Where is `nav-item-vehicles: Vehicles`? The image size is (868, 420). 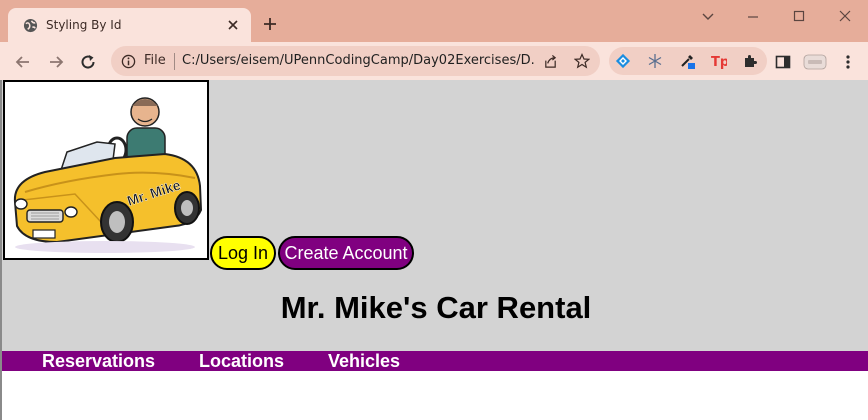 nav-item-vehicles: Vehicles is located at coordinates (364, 361).